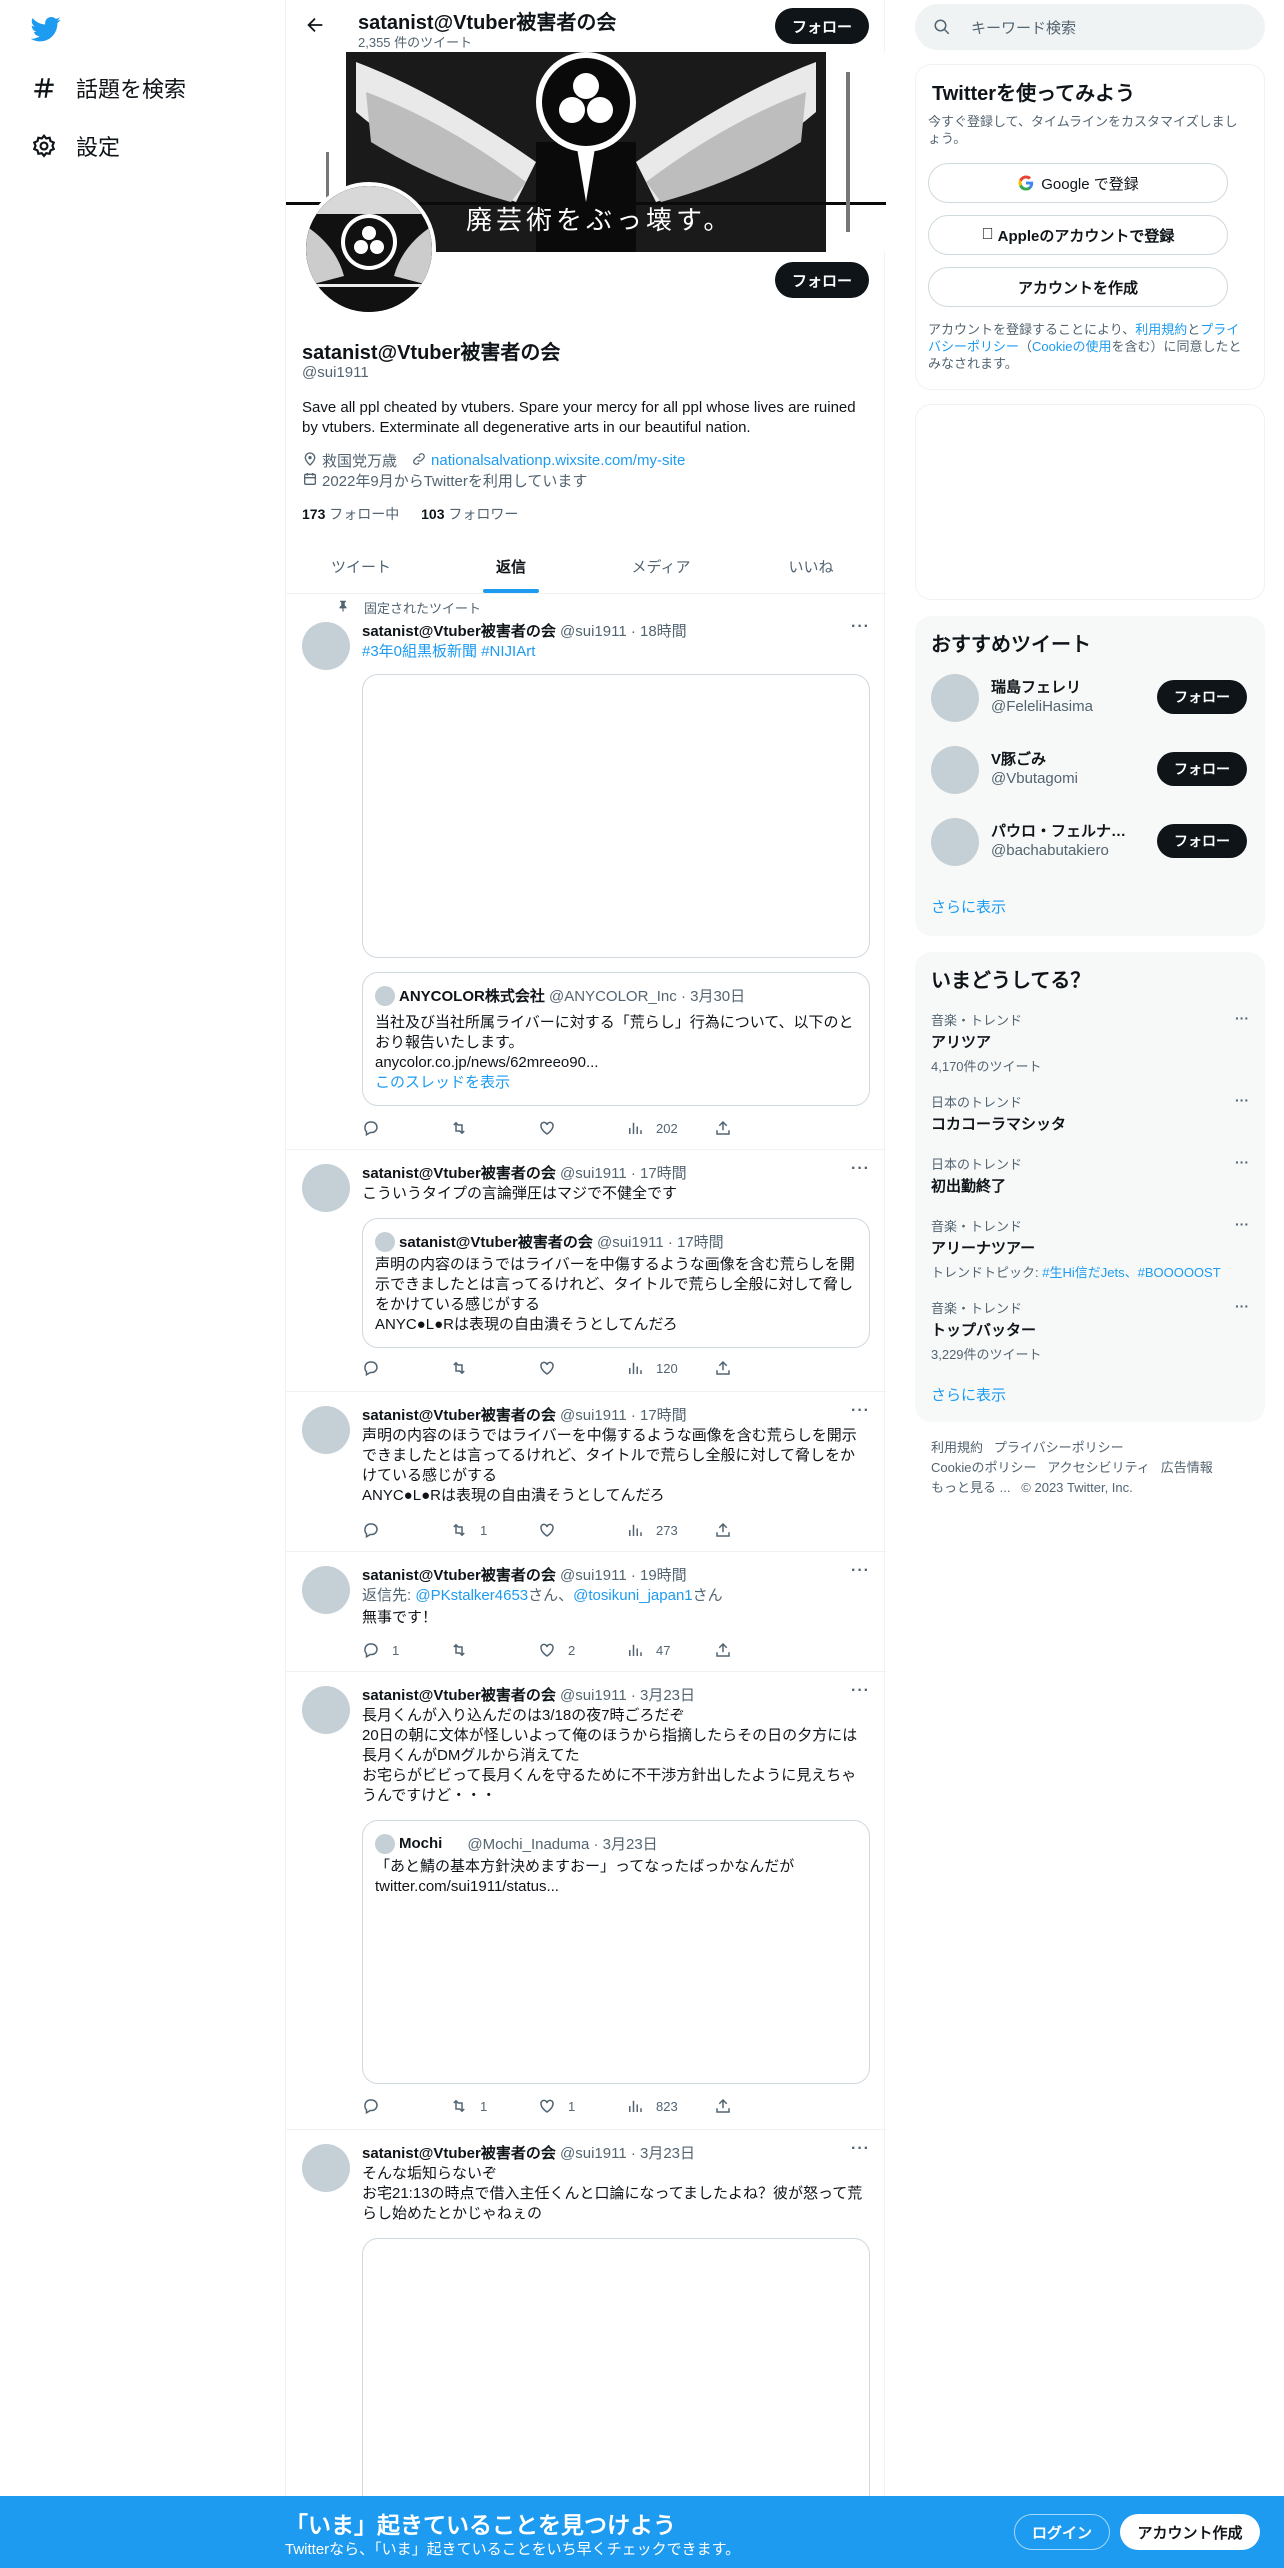 The width and height of the screenshot is (1284, 2568). I want to click on tab-replies: 返信, so click(511, 566).